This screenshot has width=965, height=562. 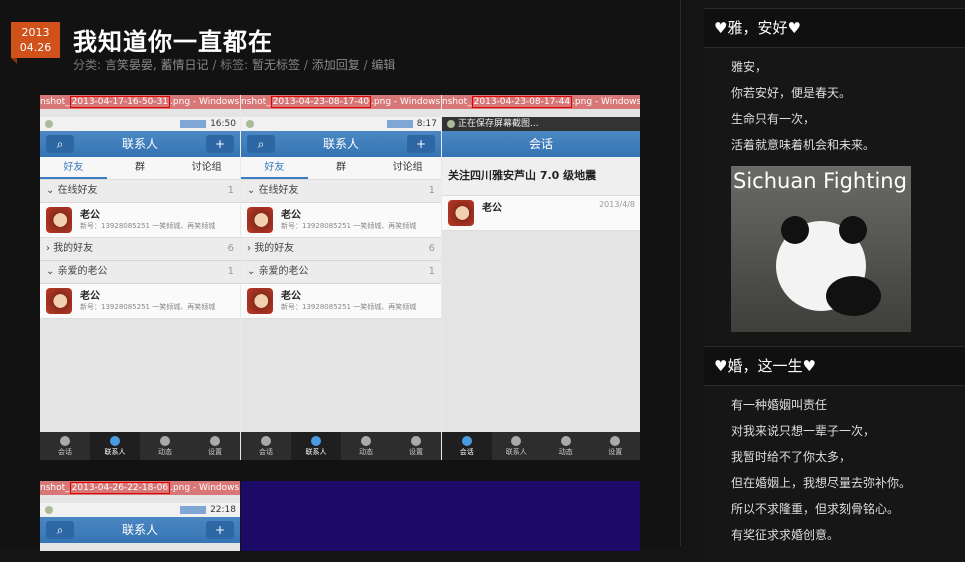 I want to click on text-line: 雅安，, so click(x=749, y=67).